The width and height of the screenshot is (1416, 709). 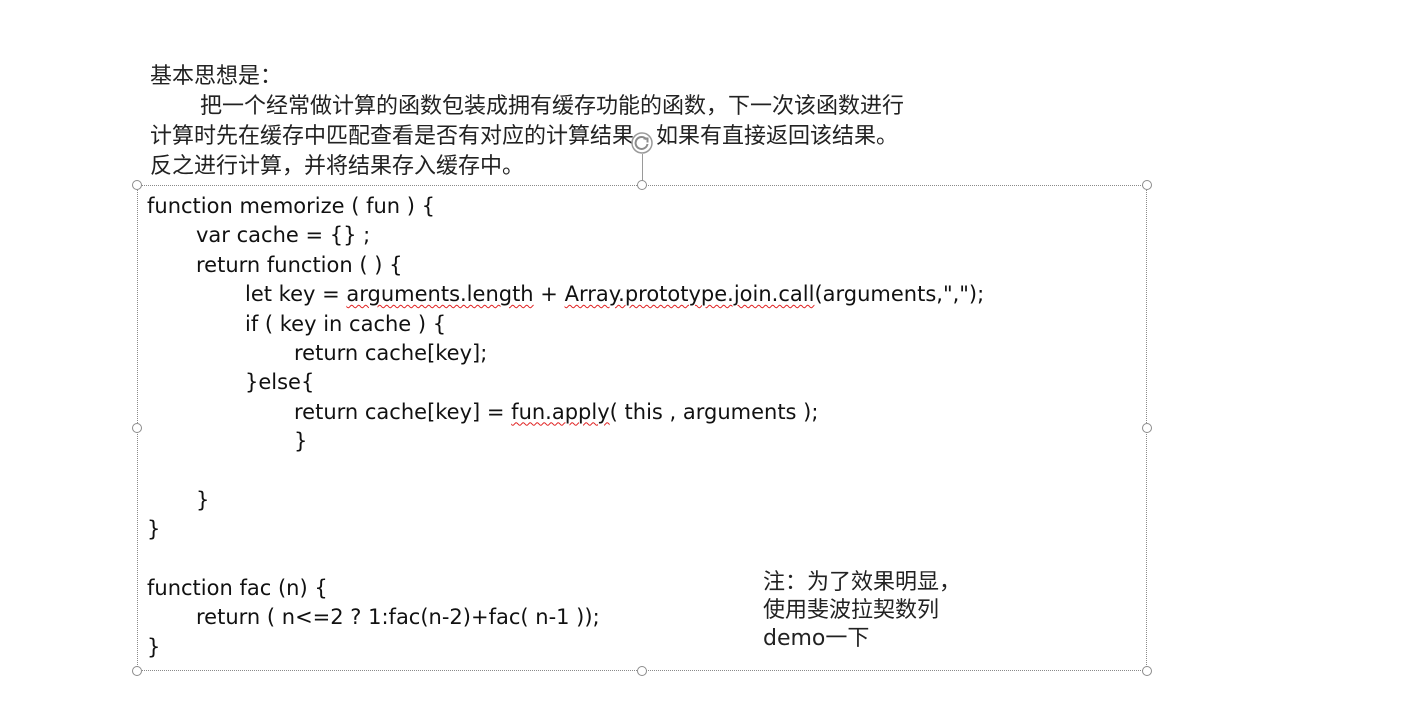 What do you see at coordinates (216, 76) in the screenshot?
I see `intro-heading: 基本思想是：` at bounding box center [216, 76].